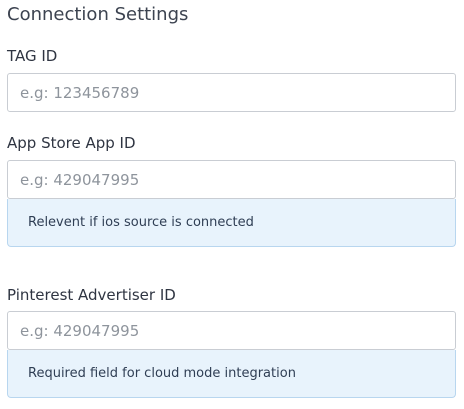  I want to click on app-store-app-id-help-box: Relevent if ios source is connected, so click(231, 223).